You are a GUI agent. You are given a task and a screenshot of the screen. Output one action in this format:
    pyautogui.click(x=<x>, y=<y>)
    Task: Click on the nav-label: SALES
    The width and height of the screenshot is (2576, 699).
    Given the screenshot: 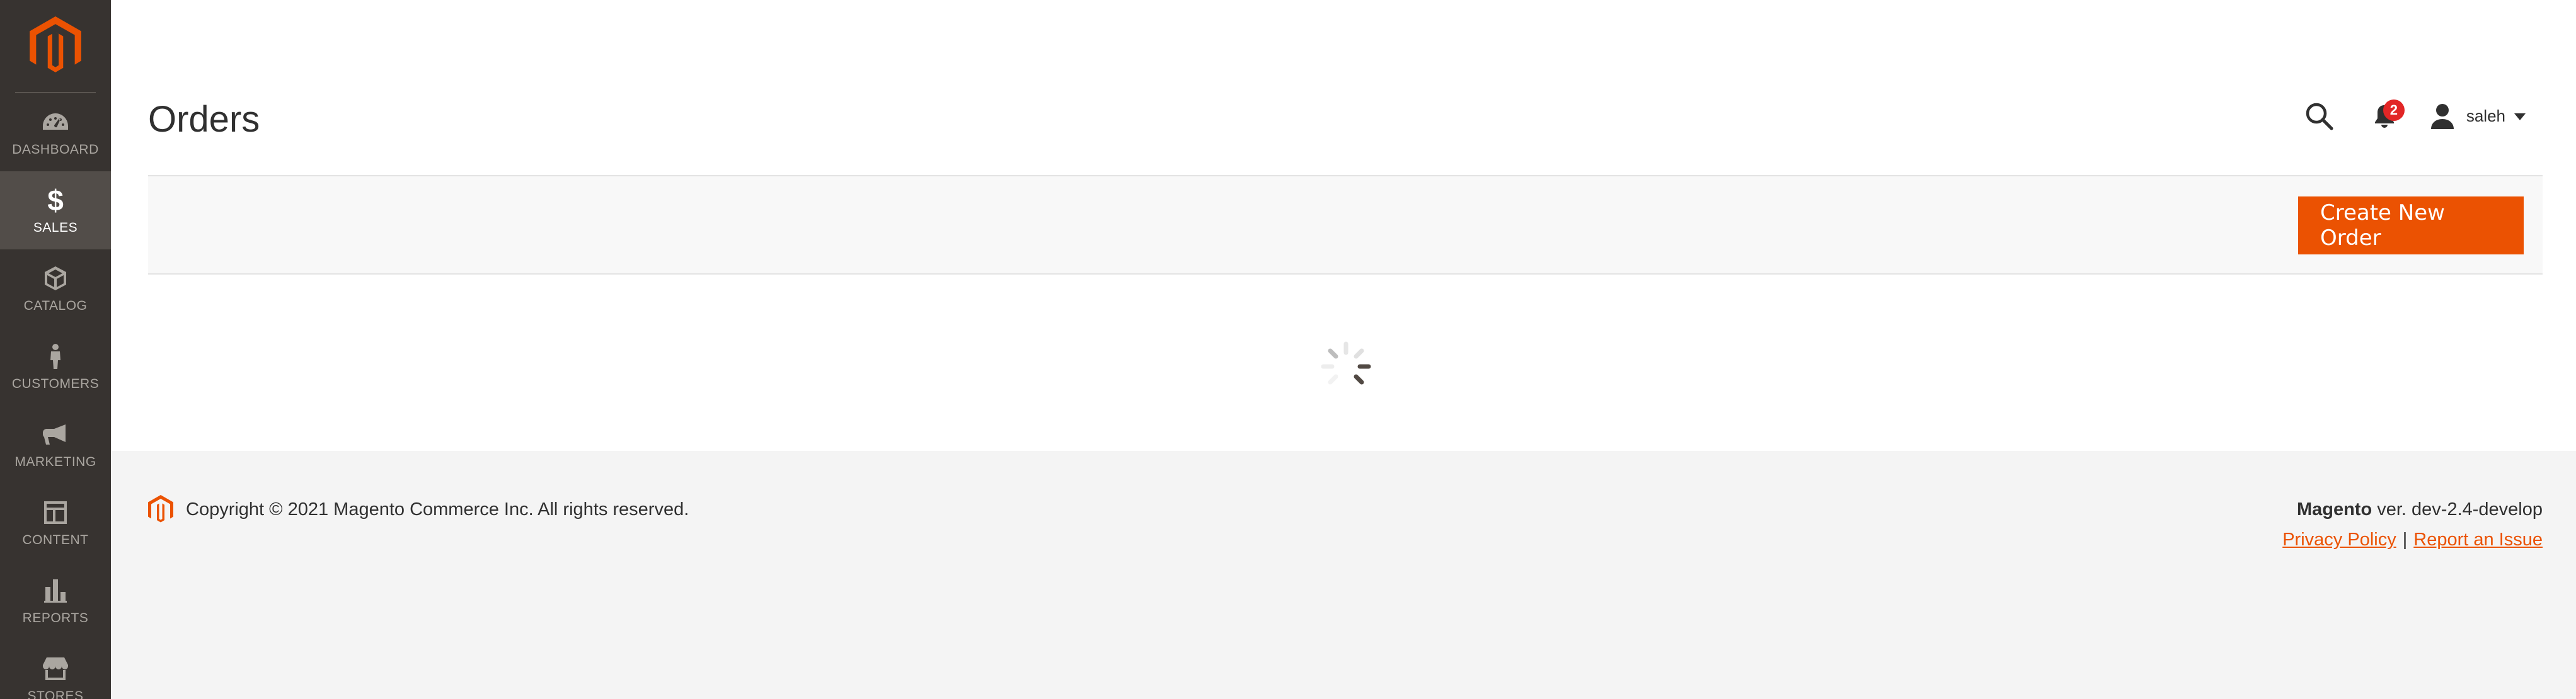 What is the action you would take?
    pyautogui.click(x=55, y=227)
    